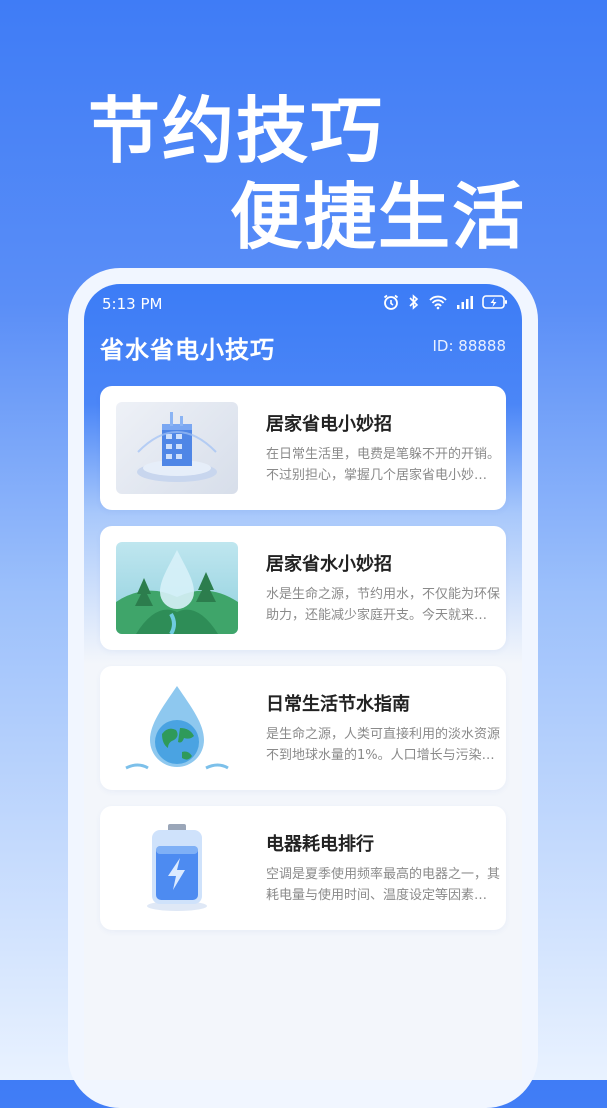 The height and width of the screenshot is (1108, 607). I want to click on water-drop-forest-illustration, so click(177, 588).